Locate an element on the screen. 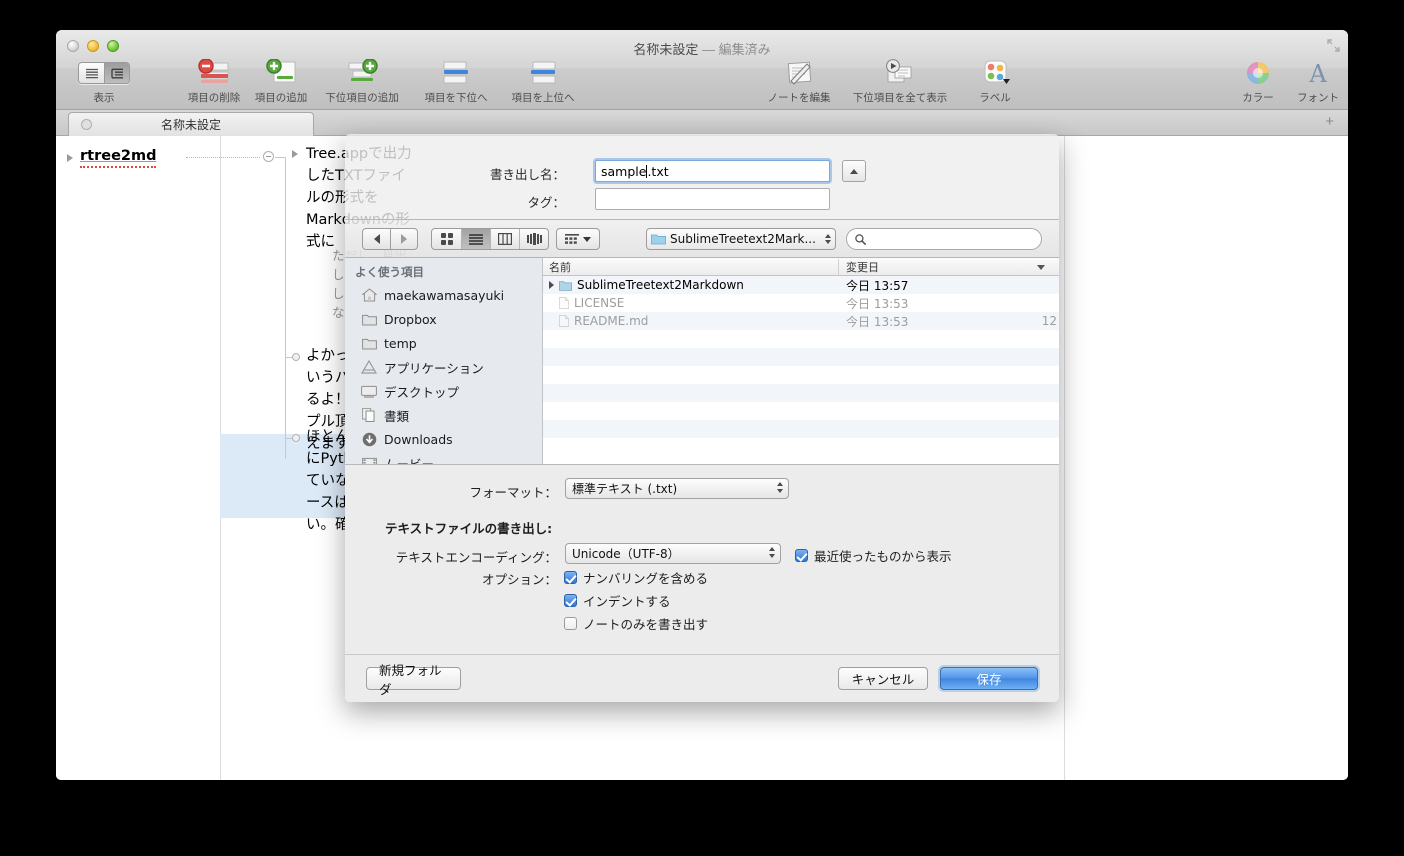 The width and height of the screenshot is (1404, 856). toolbar-label-edit-note: ノートを編集 is located at coordinates (799, 98).